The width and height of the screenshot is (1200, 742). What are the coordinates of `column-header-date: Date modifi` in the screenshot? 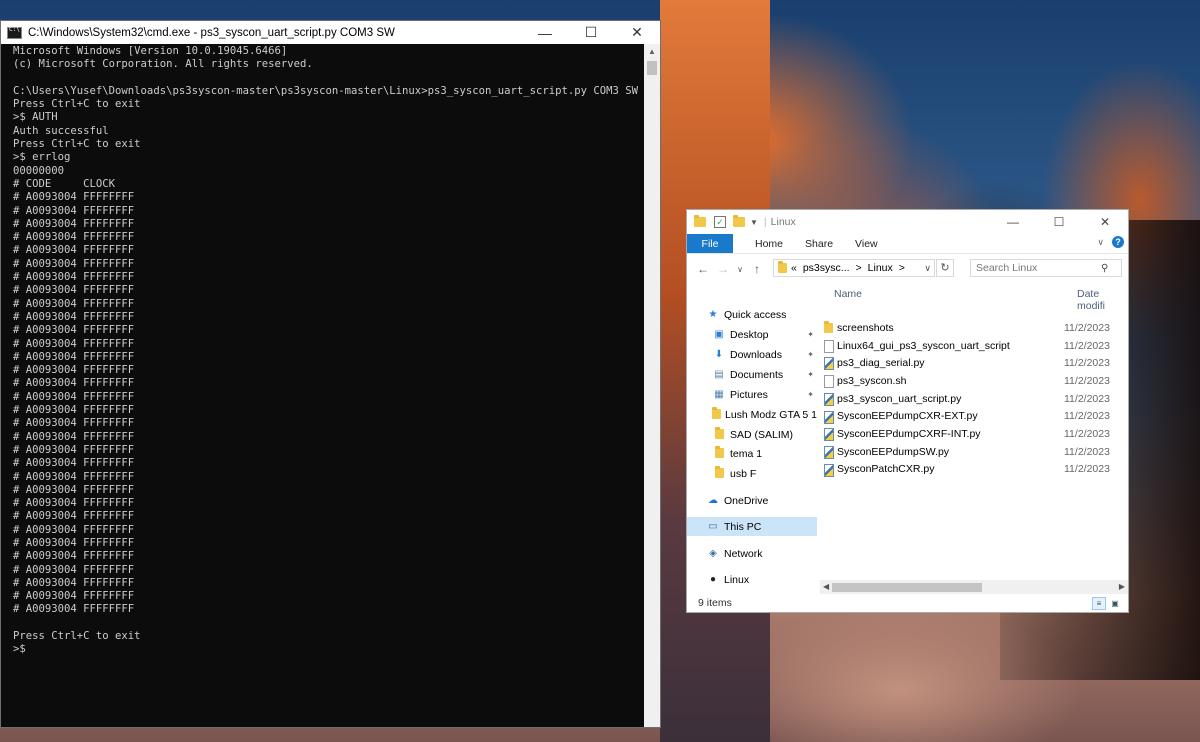 It's located at (1102, 300).